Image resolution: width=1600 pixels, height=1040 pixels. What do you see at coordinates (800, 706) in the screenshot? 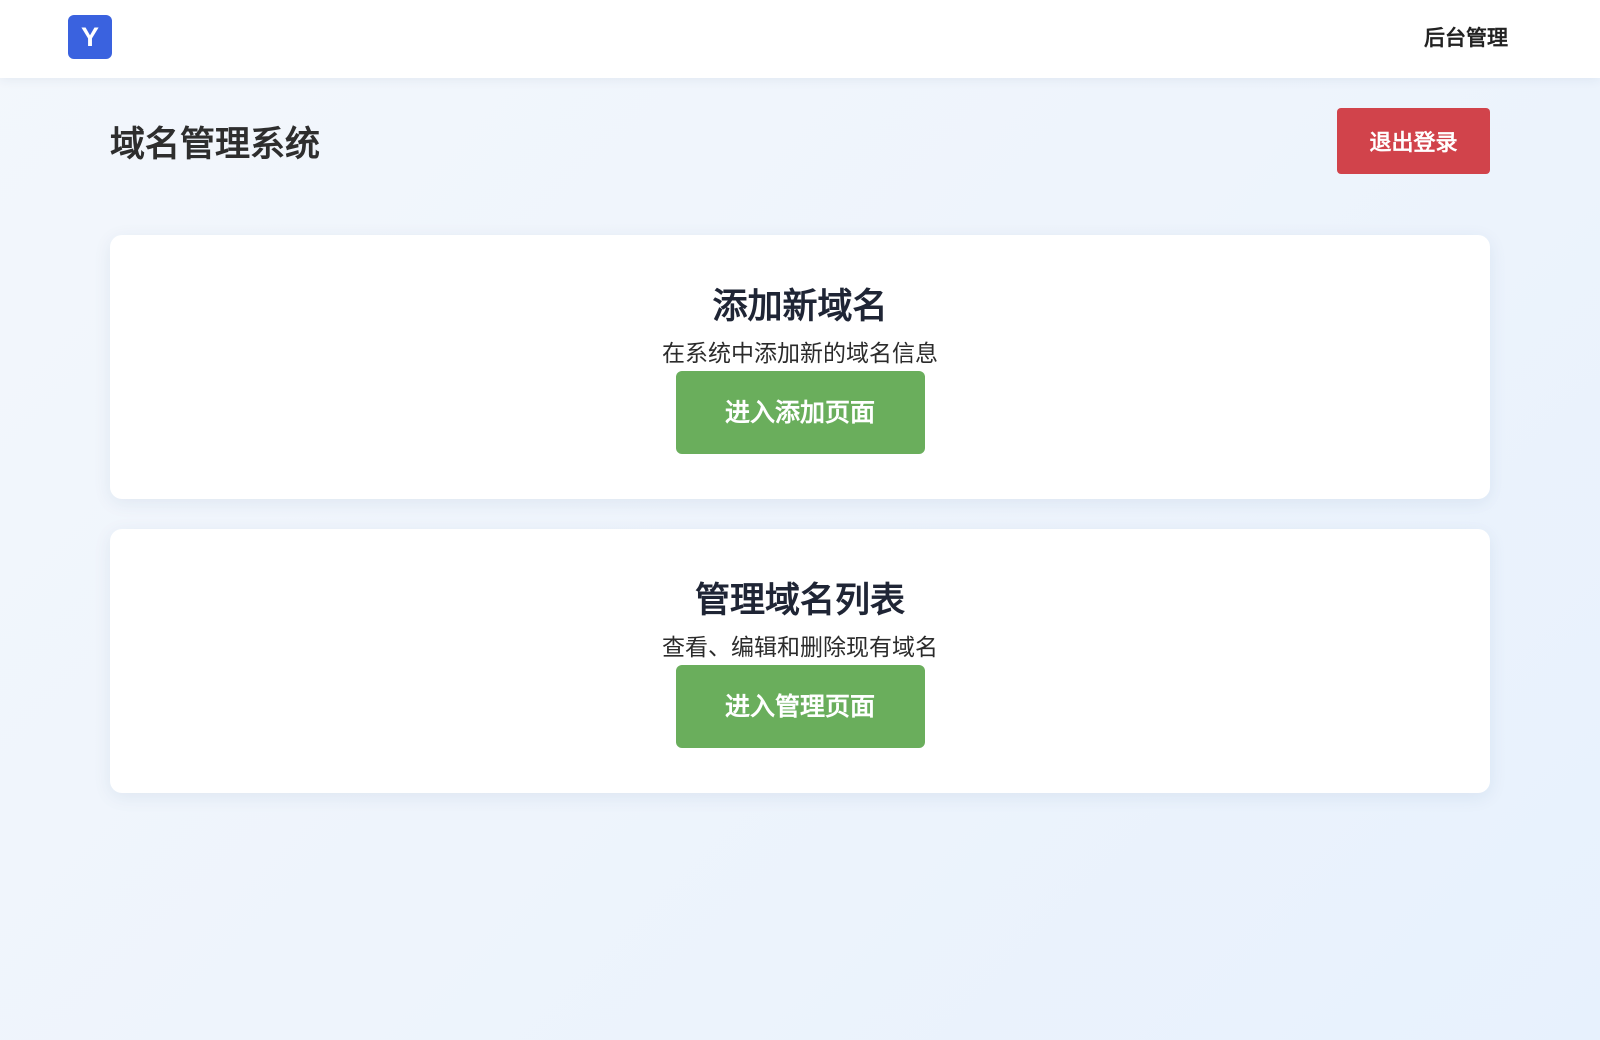
I see `enter-manage-page-button: 进入管理页面` at bounding box center [800, 706].